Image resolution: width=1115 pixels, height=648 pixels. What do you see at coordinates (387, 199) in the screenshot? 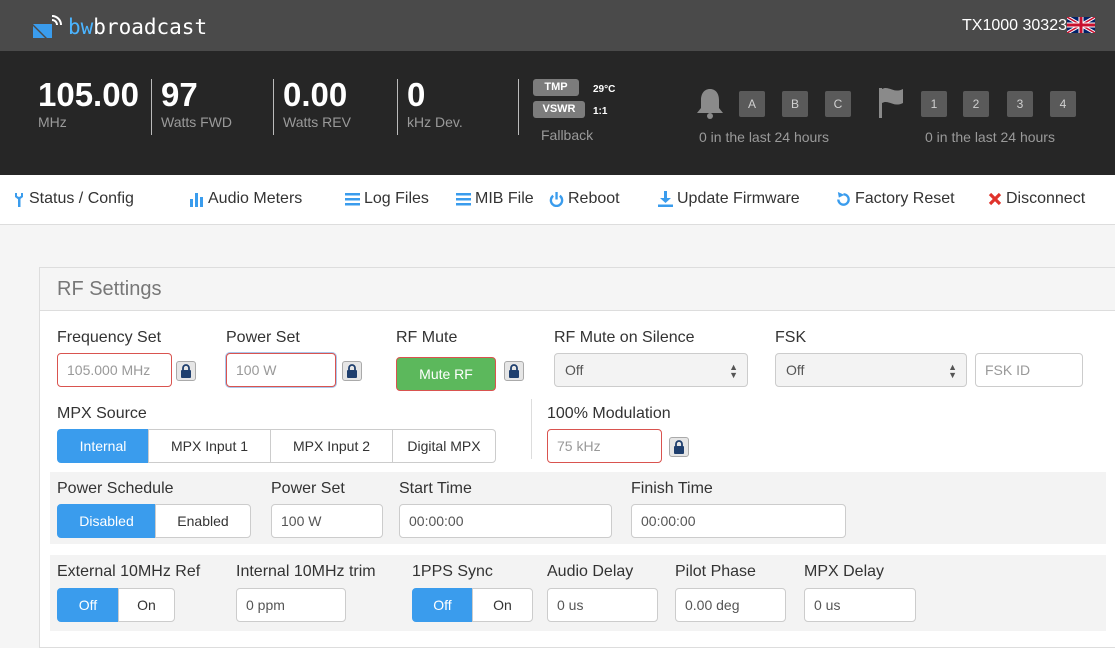
I see `nav-log-files: Log Files` at bounding box center [387, 199].